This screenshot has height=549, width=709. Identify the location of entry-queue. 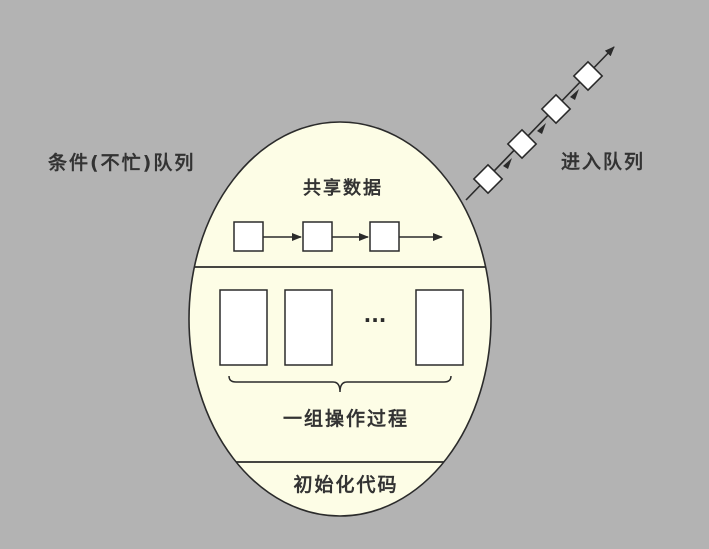
(540, 123).